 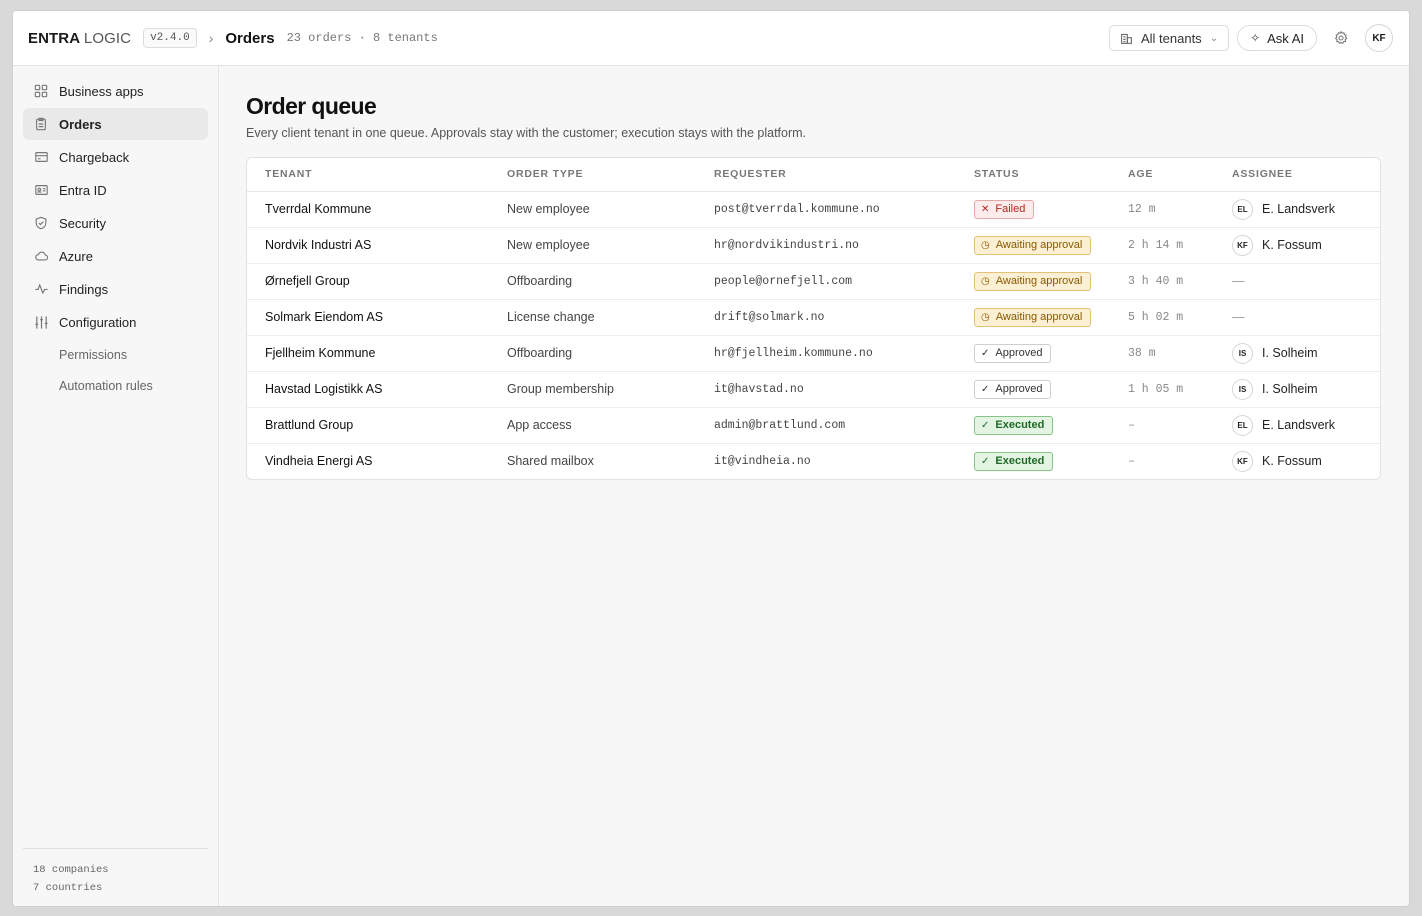 I want to click on sidebar-item-entra-id: Entra ID, so click(x=115, y=190).